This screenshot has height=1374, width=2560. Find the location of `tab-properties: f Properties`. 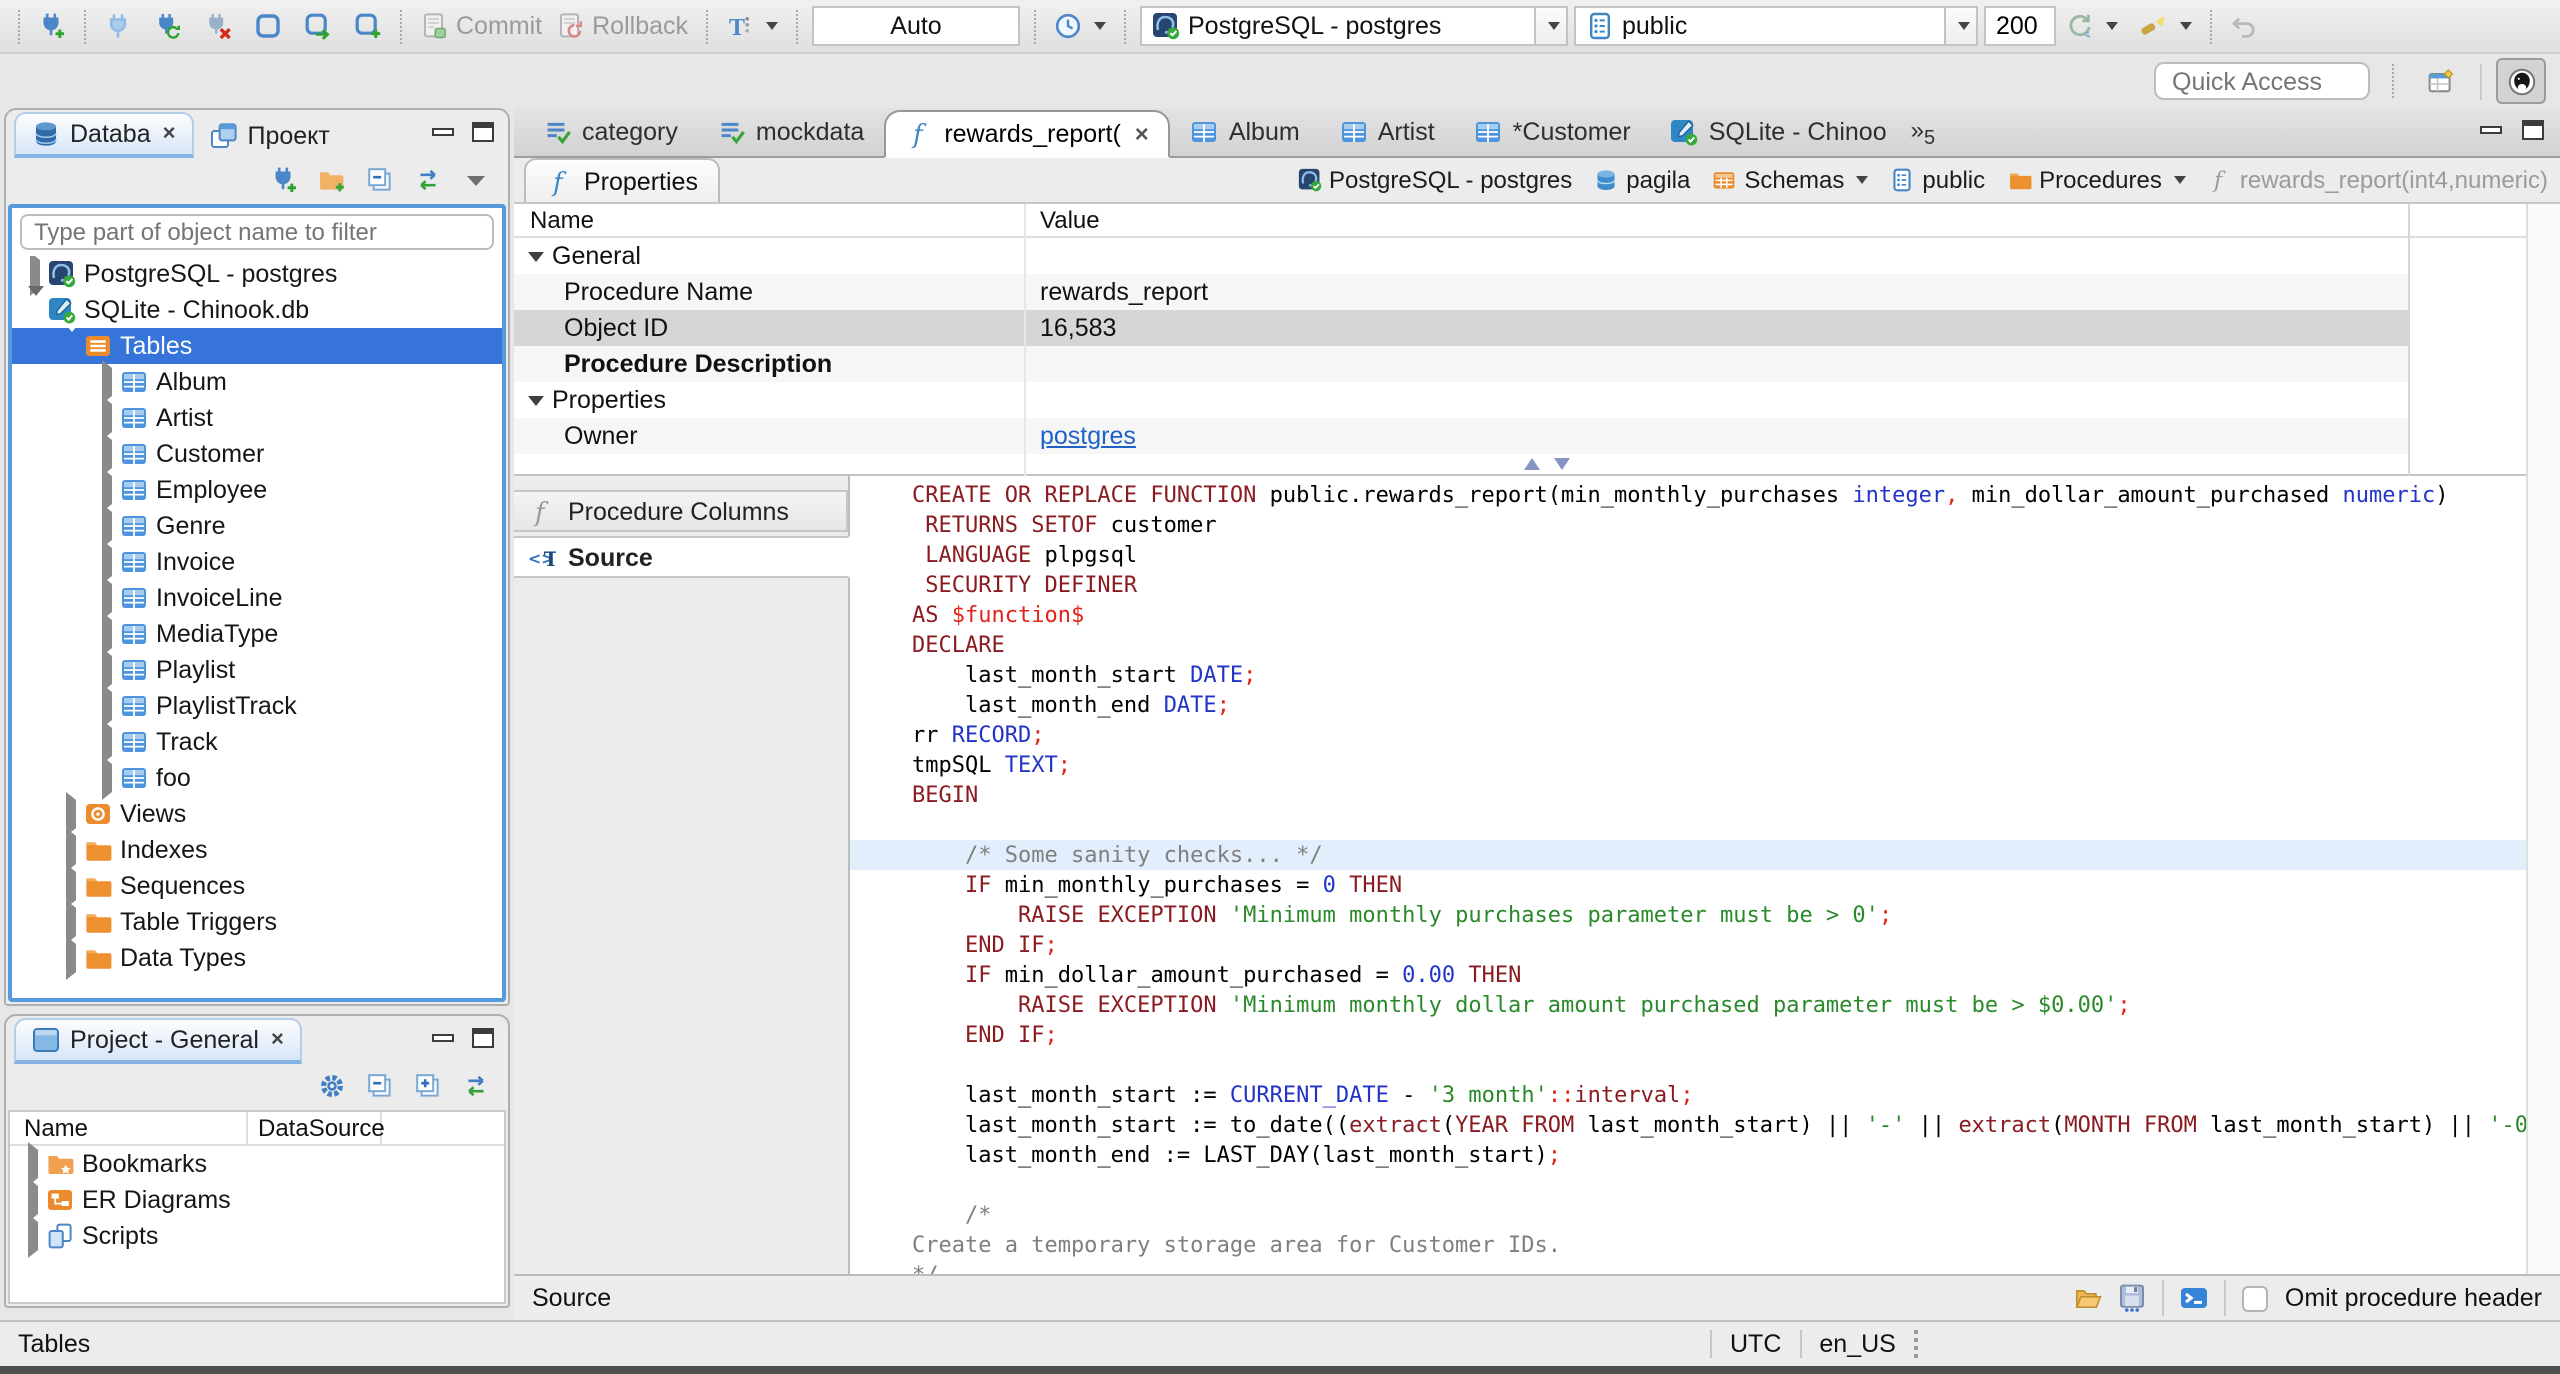

tab-properties: f Properties is located at coordinates (622, 180).